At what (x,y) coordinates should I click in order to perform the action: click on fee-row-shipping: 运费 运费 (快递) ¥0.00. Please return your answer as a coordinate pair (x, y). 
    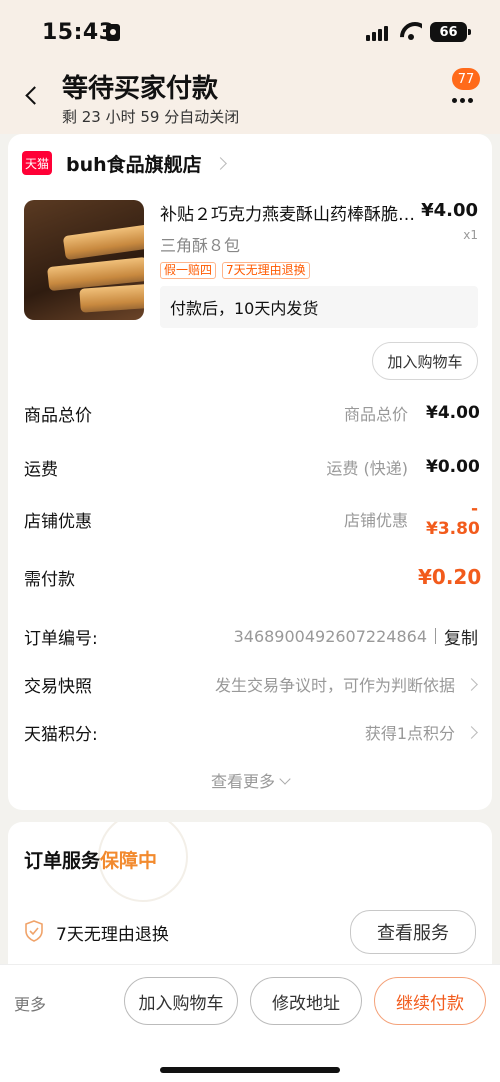
    Looking at the image, I should click on (252, 467).